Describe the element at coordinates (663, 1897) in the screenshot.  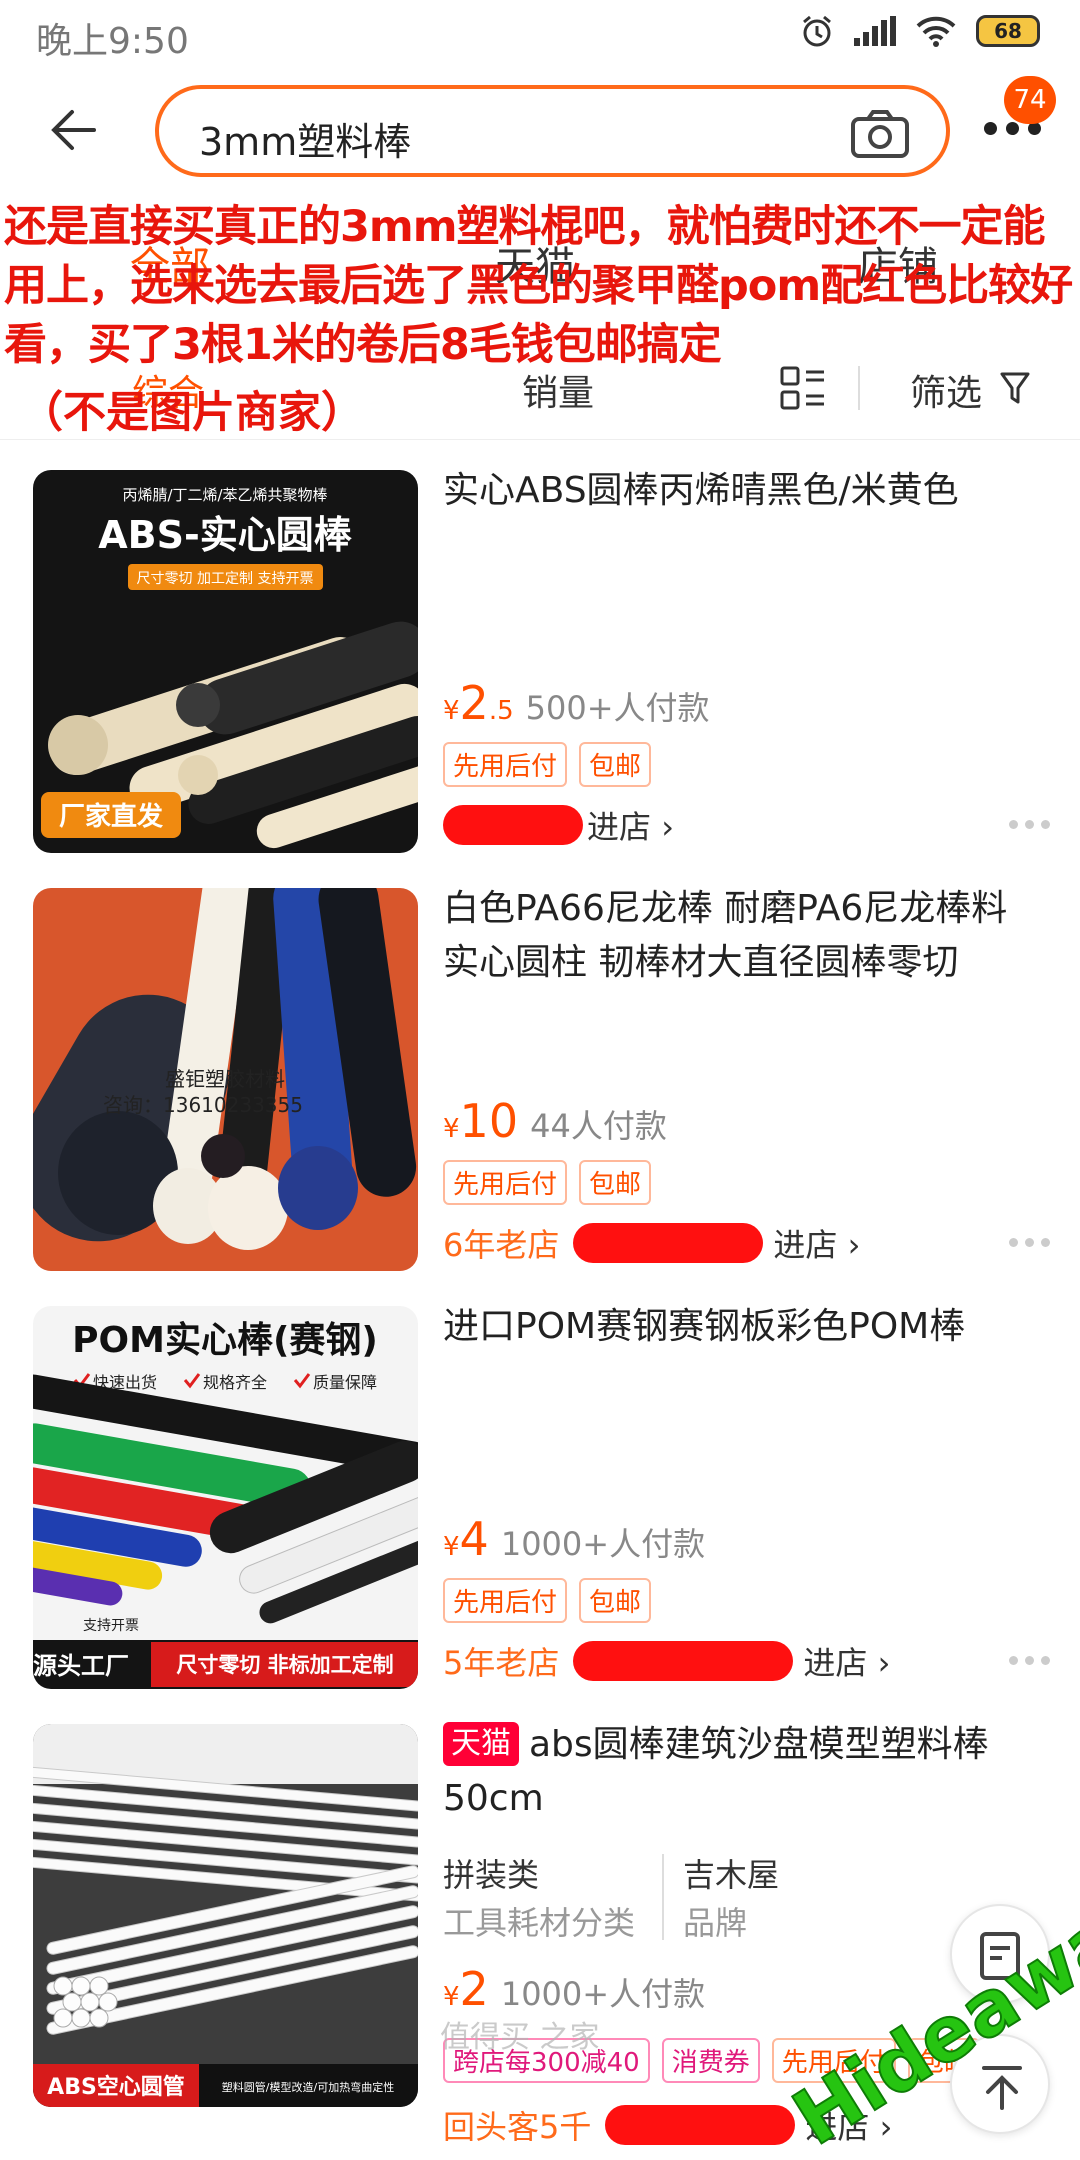
I see `attr-divider` at that location.